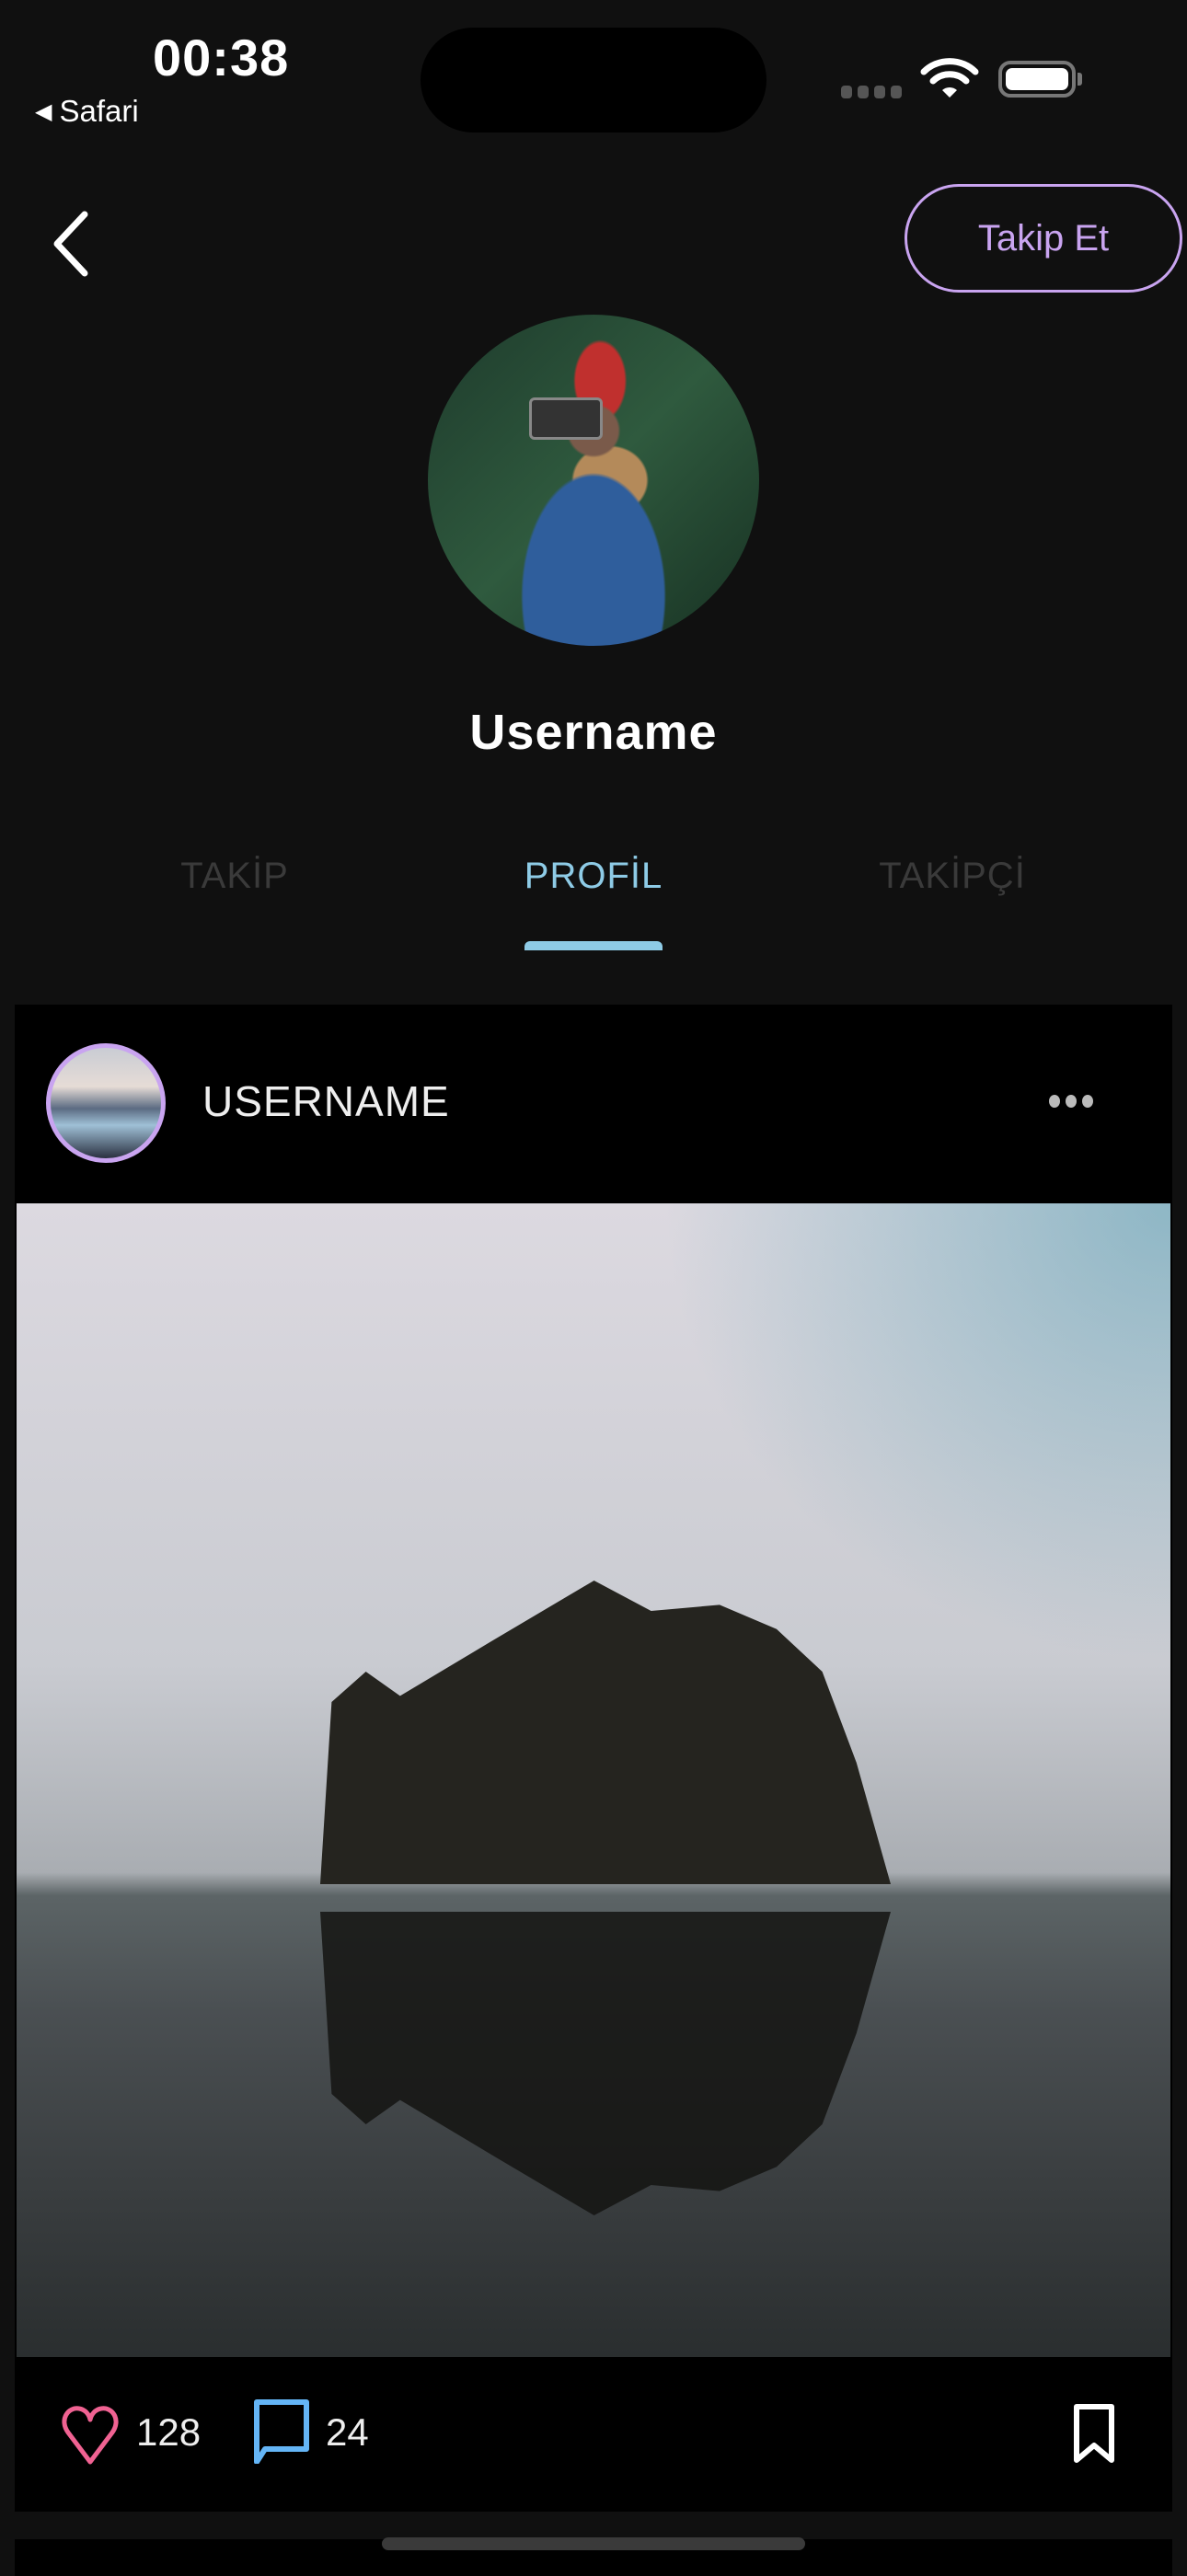  I want to click on battery-icon, so click(1037, 79).